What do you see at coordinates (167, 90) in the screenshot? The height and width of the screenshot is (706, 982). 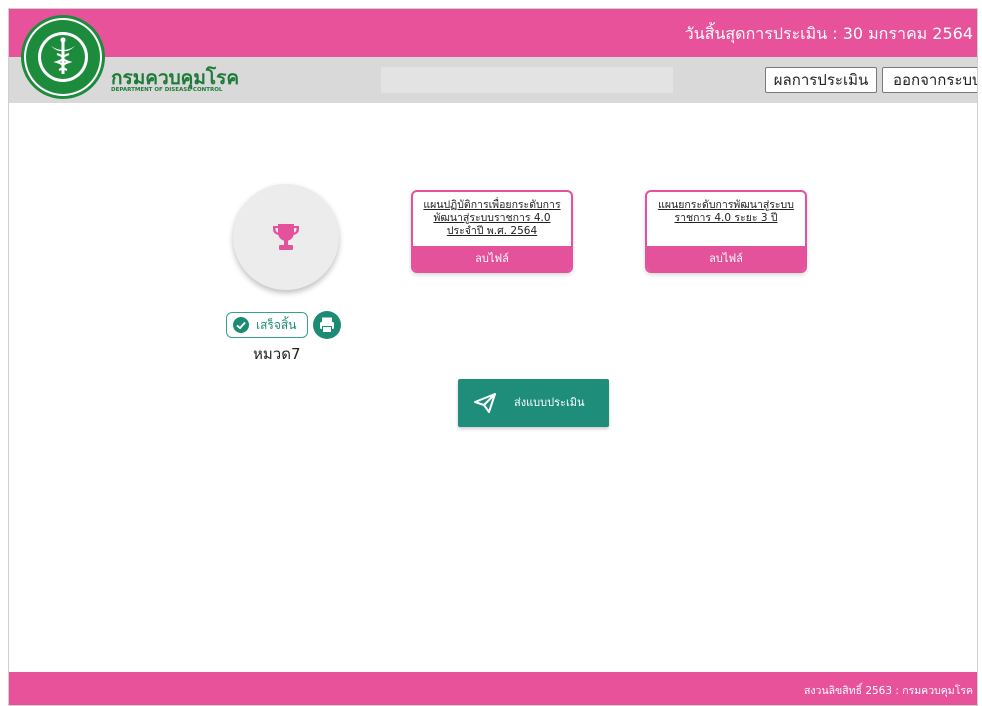 I see `department-name-english: DEPARTMENT OF DISEASE CONTROL` at bounding box center [167, 90].